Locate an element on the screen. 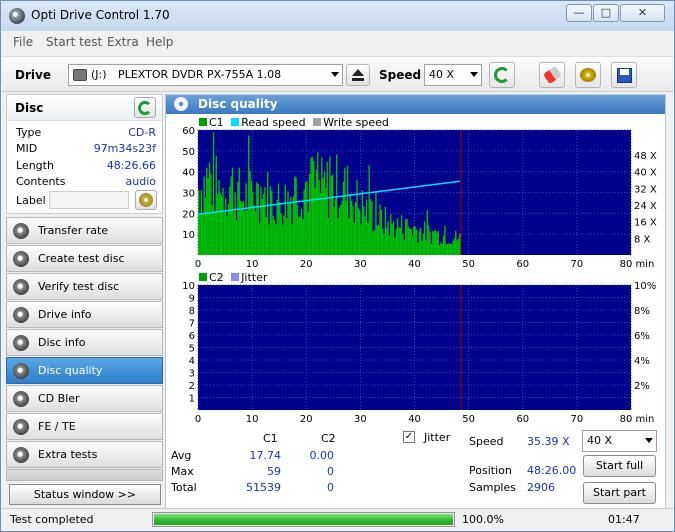  nav-disc-info: Disc info is located at coordinates (84, 342).